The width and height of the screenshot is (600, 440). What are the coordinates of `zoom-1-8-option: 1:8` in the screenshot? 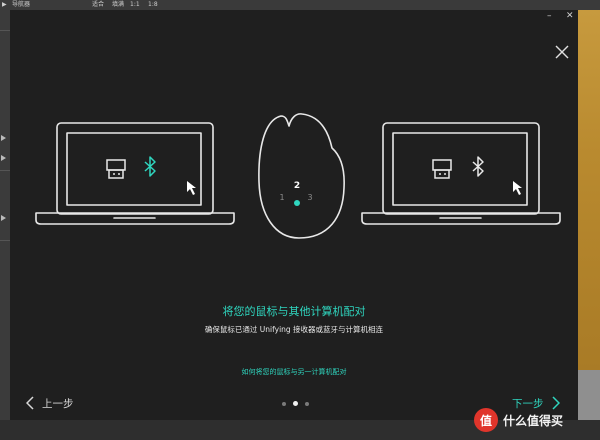 It's located at (153, 5).